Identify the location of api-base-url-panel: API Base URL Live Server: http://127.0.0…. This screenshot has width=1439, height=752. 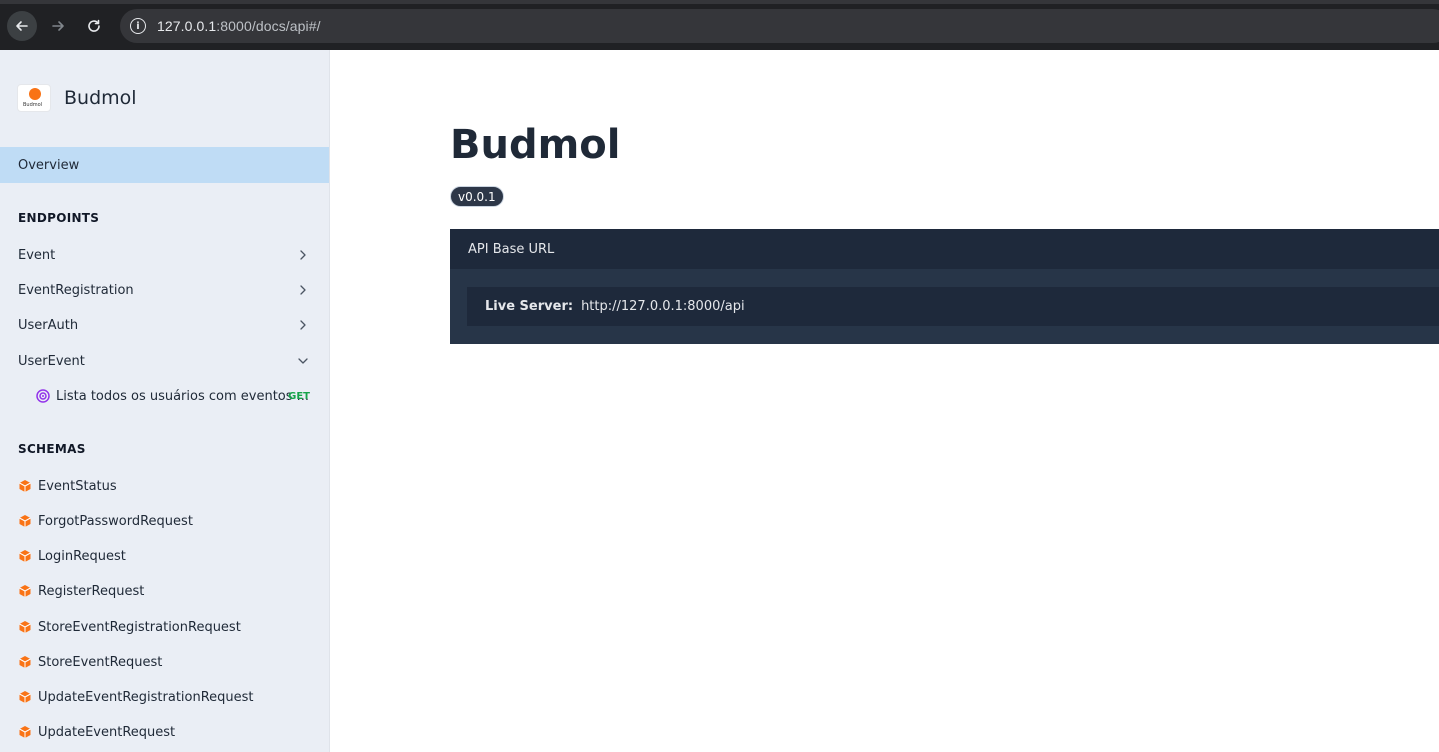
(944, 286).